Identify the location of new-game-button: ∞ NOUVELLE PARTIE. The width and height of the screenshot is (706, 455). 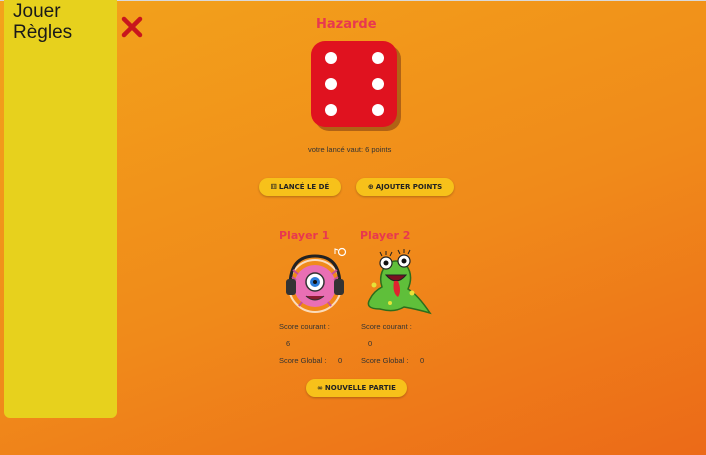
(356, 388).